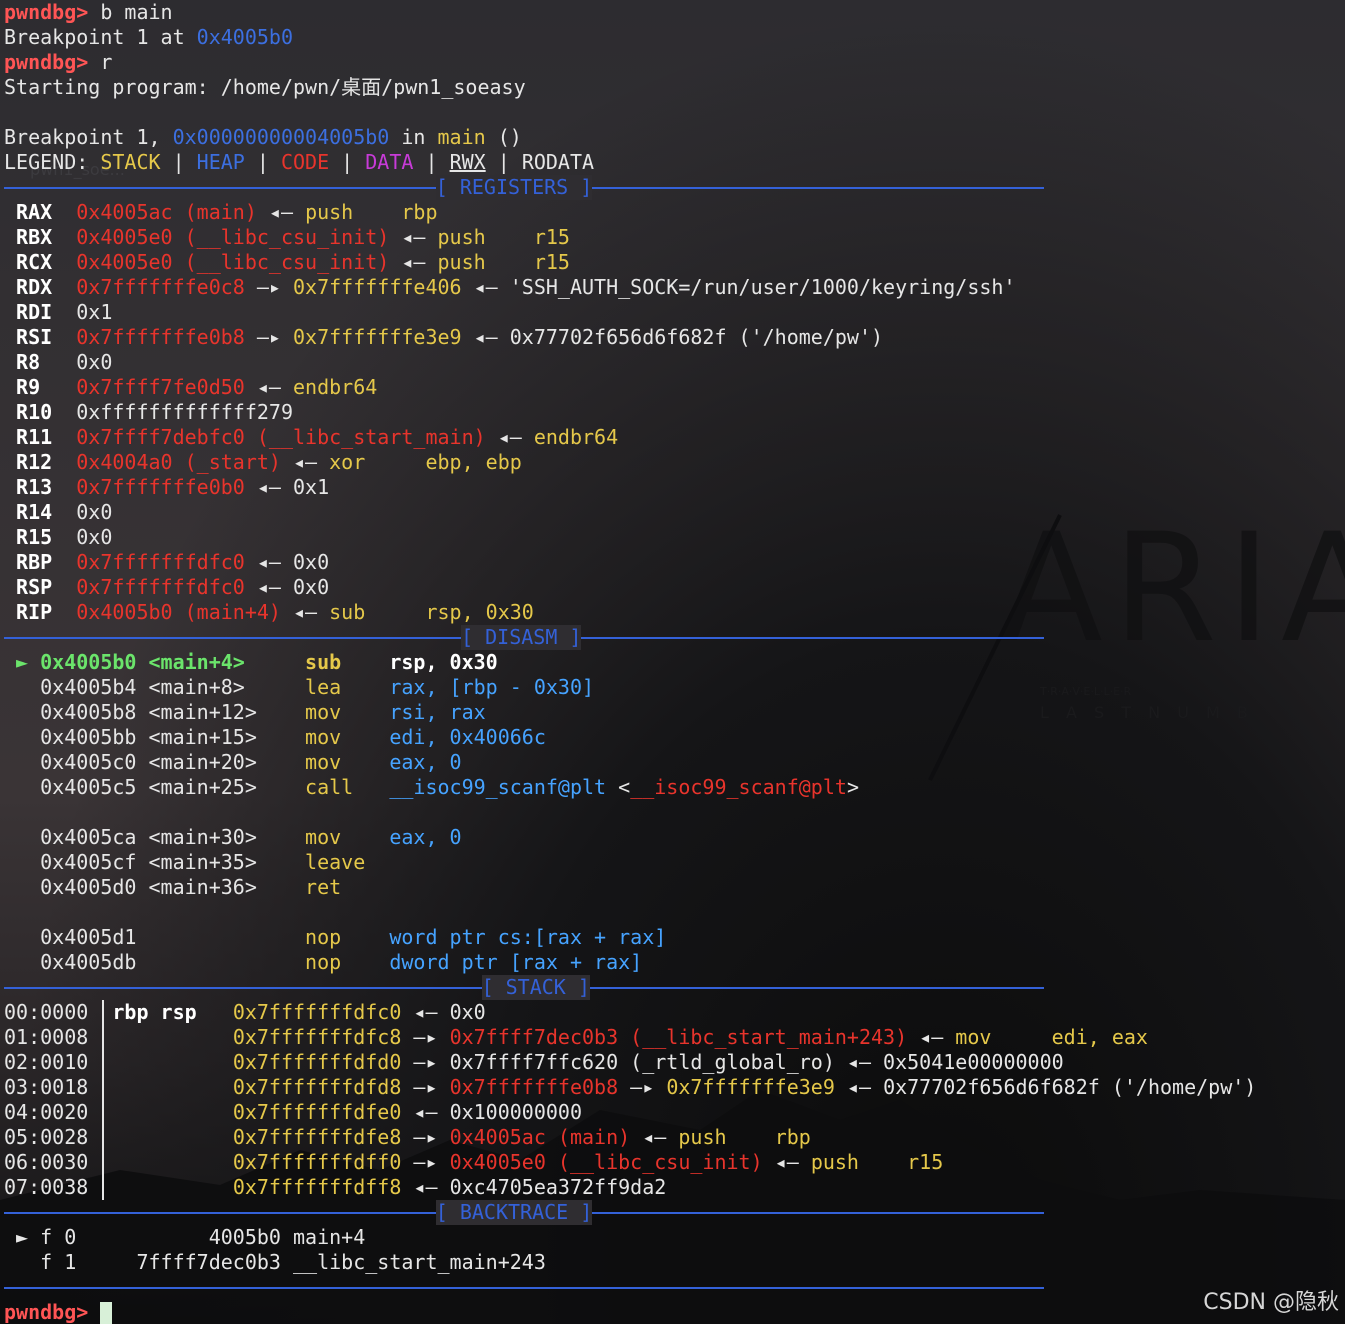 The width and height of the screenshot is (1345, 1324). I want to click on register-row-r14: R14 0x0, so click(58, 512).